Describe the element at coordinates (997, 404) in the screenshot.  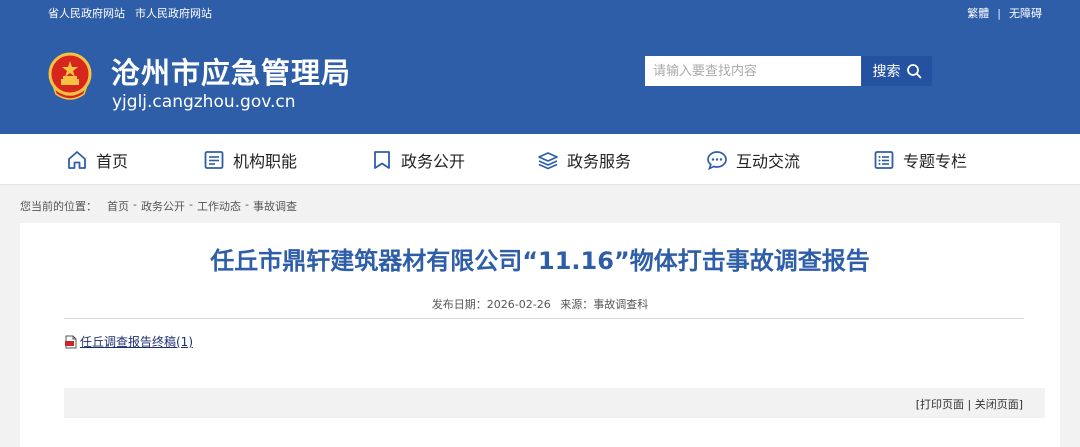
I see `close-page-link: 关闭页面` at that location.